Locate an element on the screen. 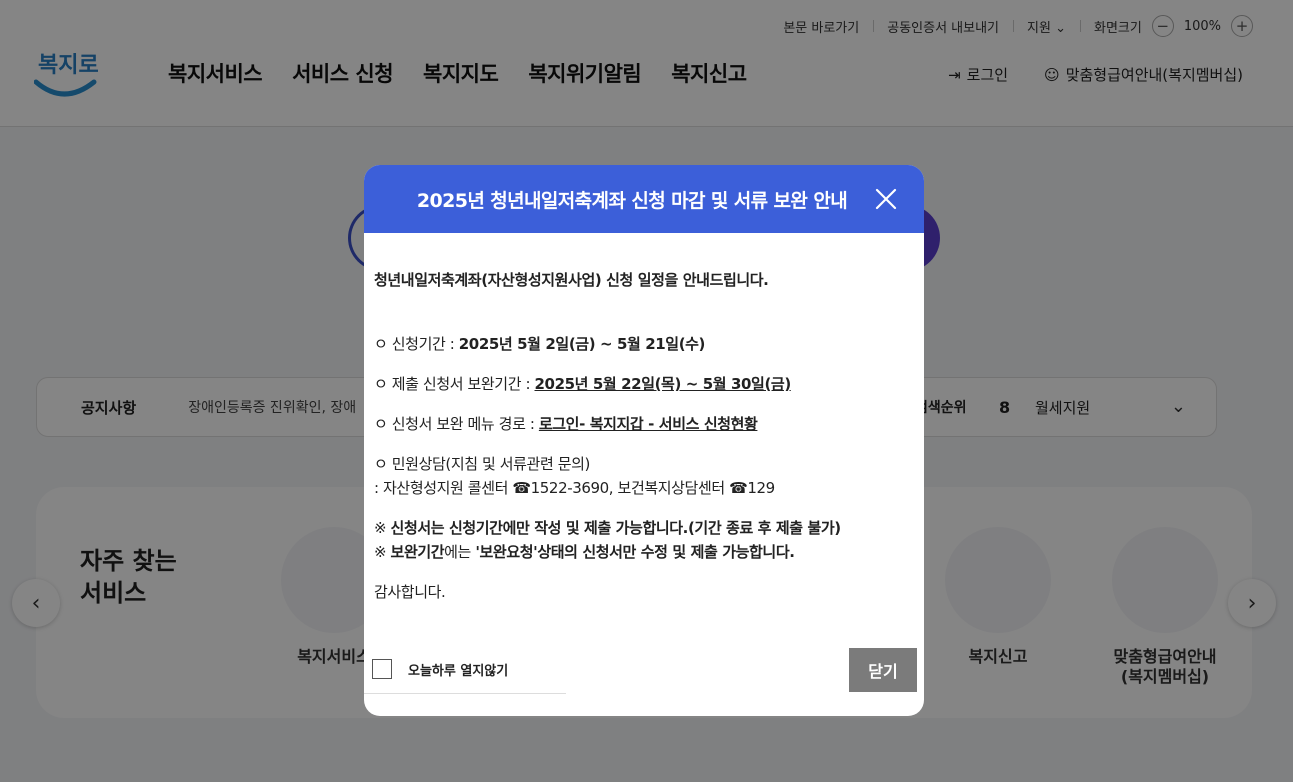 The height and width of the screenshot is (782, 1293). note2-bold: 보완기간 is located at coordinates (417, 552).